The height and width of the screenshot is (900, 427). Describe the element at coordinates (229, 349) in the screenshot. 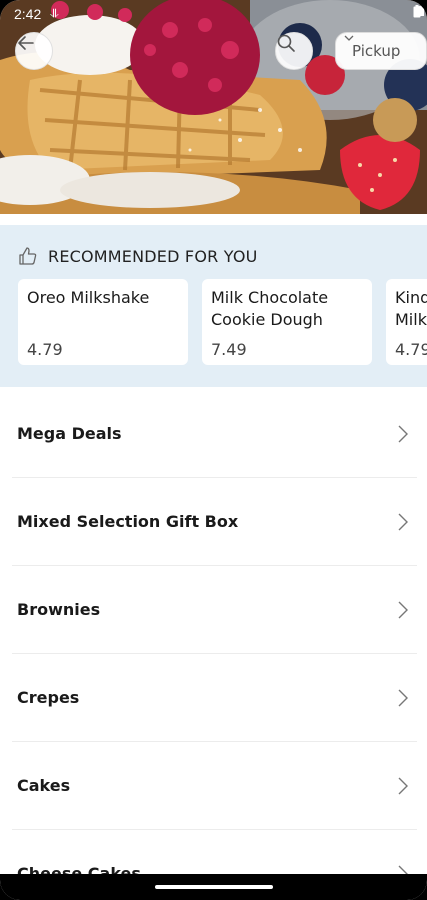

I see `card-price: 7.49` at that location.